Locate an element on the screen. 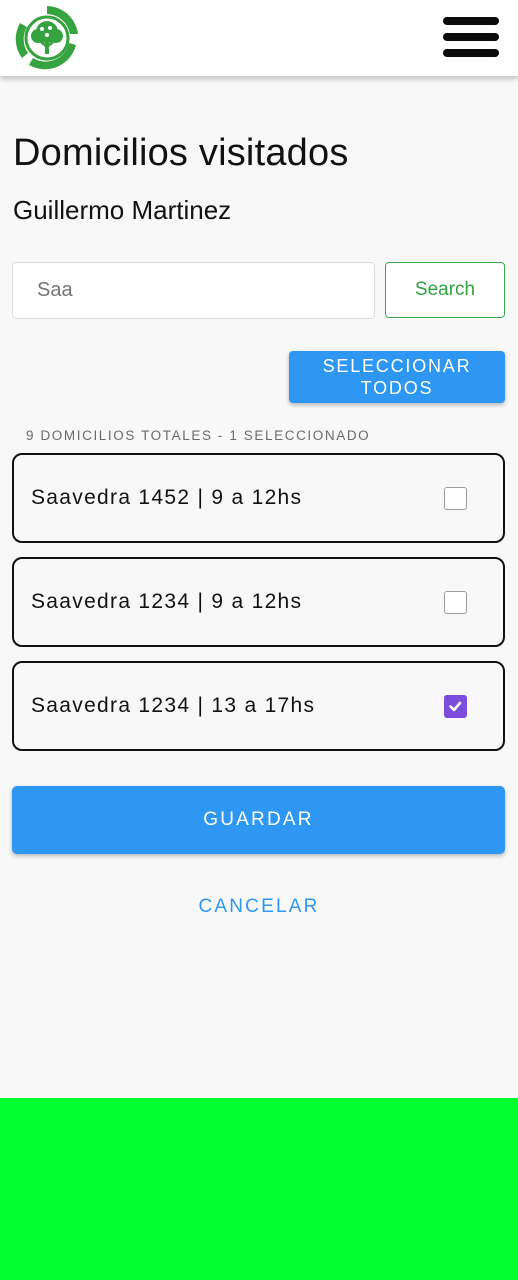  search-button: Search is located at coordinates (445, 290).